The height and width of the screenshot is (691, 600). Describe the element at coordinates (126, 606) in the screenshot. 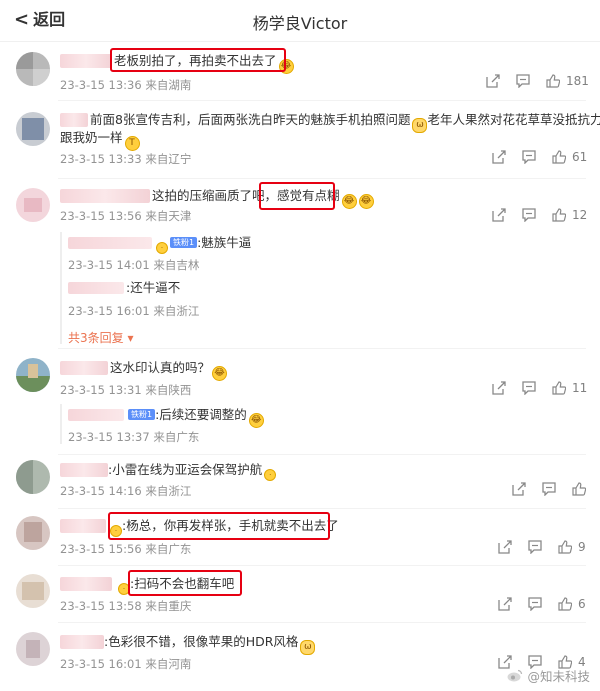

I see `comment-meta: 23-3-15 13:58 来自重庆` at that location.